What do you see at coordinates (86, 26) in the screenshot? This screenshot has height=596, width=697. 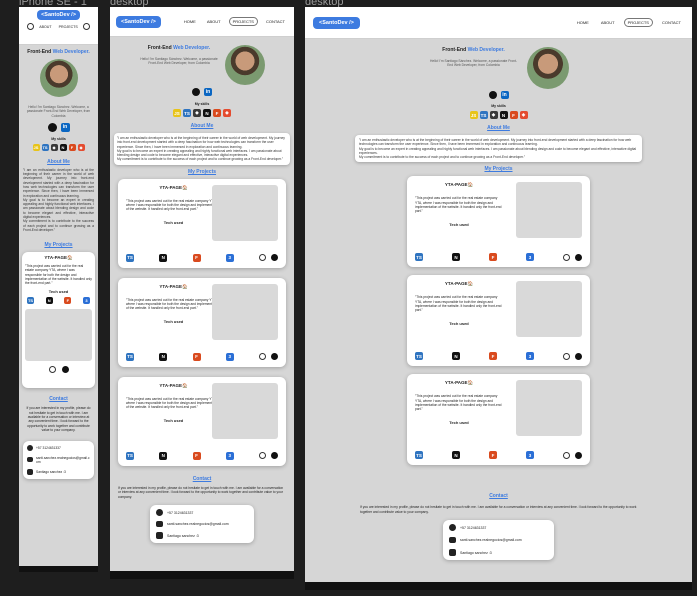 I see `contact-icon` at bounding box center [86, 26].